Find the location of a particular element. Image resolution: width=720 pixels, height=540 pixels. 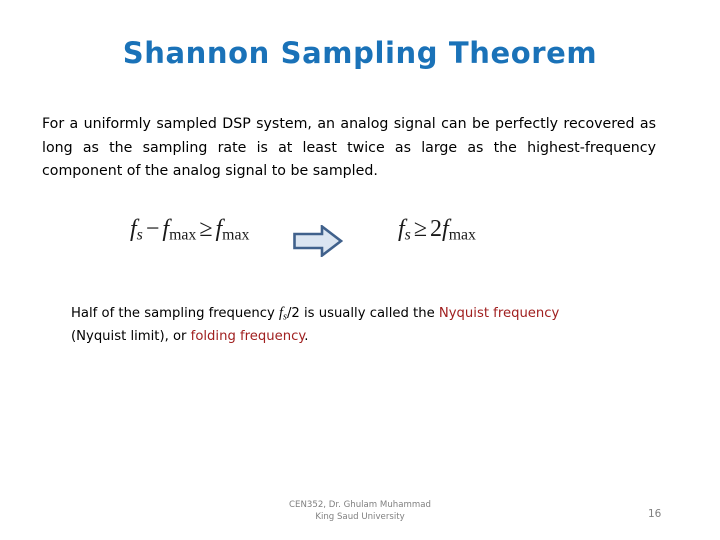

equation-right-var-fs: fs is located at coordinates (404, 230).